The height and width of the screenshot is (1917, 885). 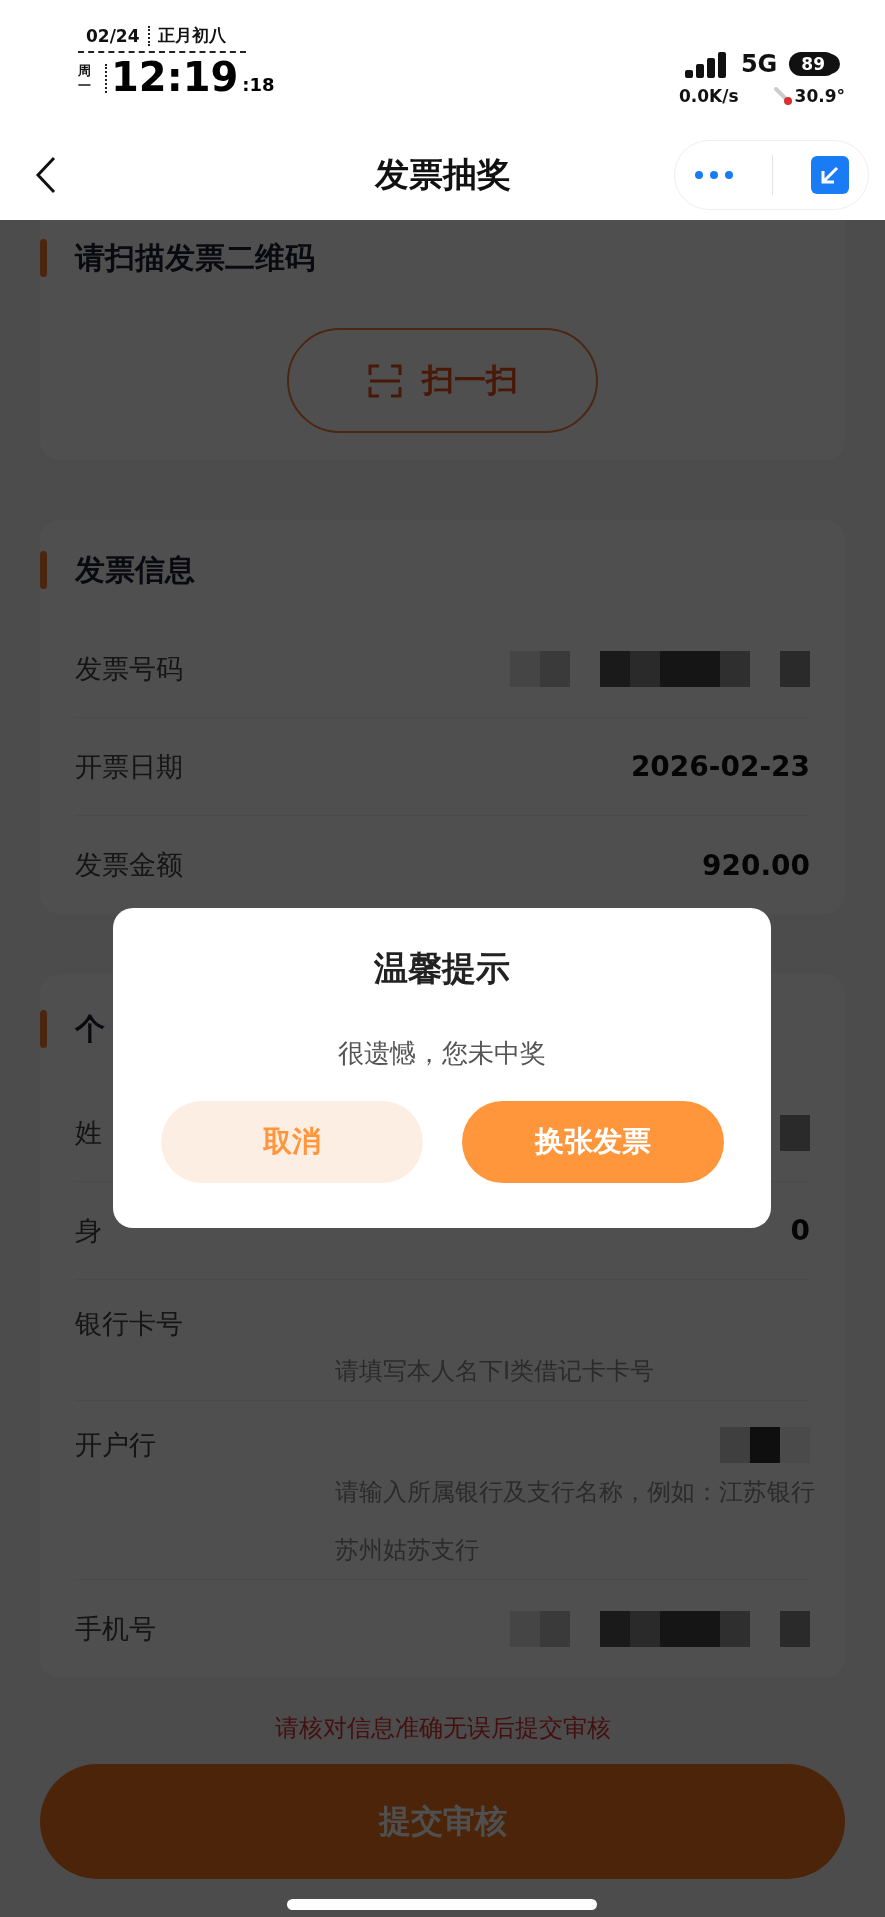 I want to click on section-title: 请扫描发票二维码, so click(x=195, y=257).